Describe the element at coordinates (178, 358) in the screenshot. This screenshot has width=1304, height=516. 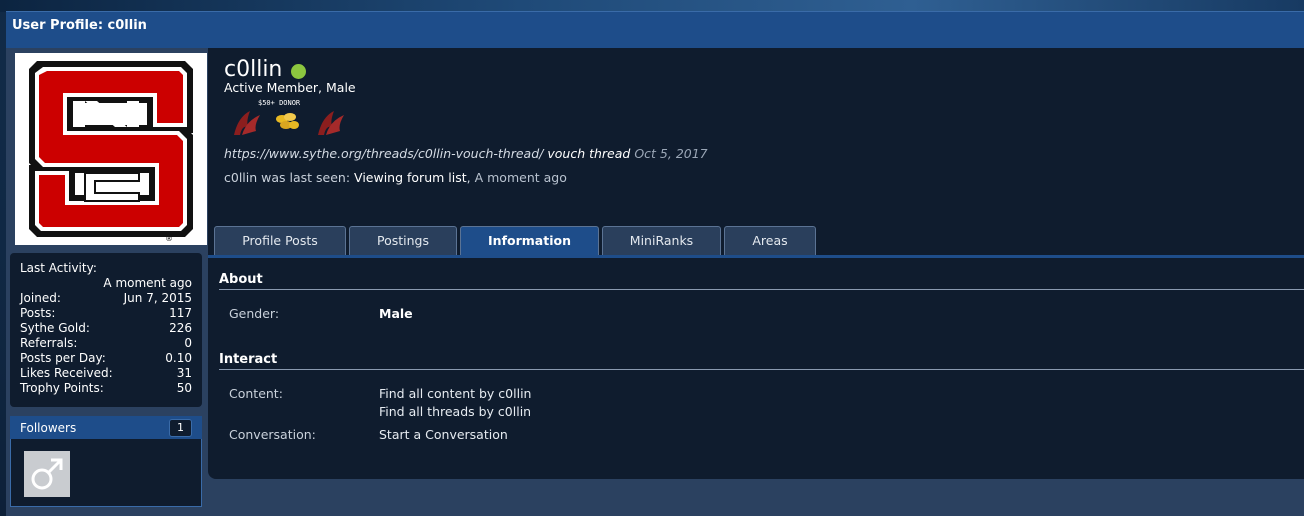
I see `stat-value: 0.10` at that location.